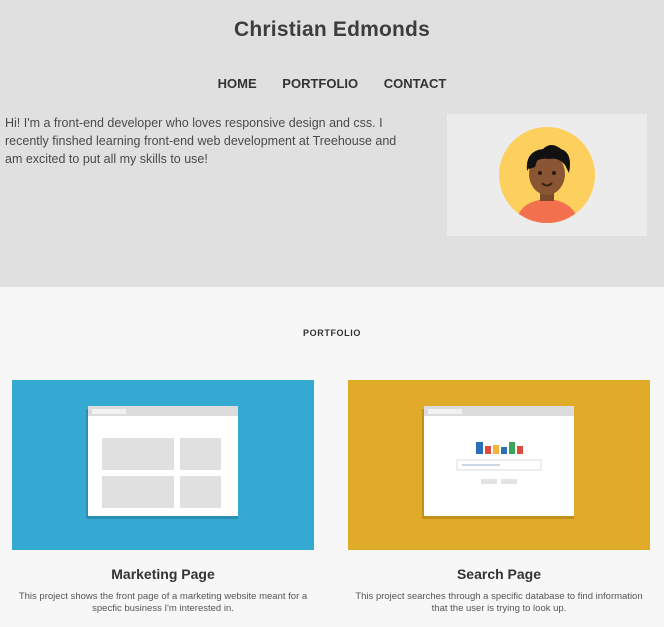 This screenshot has width=664, height=627. What do you see at coordinates (163, 574) in the screenshot?
I see `project-title: Marketing Page` at bounding box center [163, 574].